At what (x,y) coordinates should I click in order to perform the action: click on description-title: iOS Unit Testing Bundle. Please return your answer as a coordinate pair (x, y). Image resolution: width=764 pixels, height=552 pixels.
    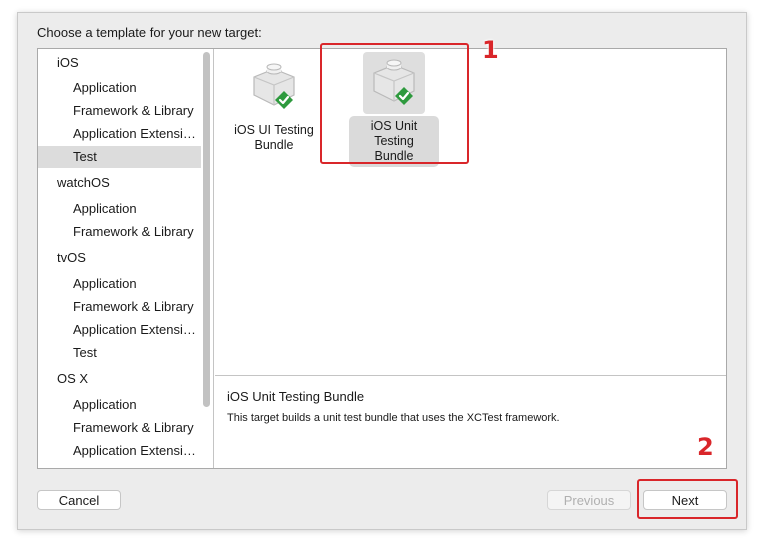
    Looking at the image, I should click on (296, 396).